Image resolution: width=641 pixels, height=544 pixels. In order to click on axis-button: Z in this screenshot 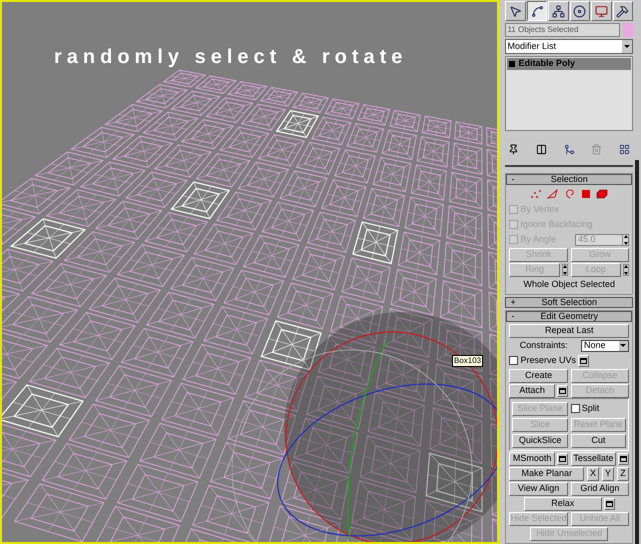, I will do `click(623, 473)`.